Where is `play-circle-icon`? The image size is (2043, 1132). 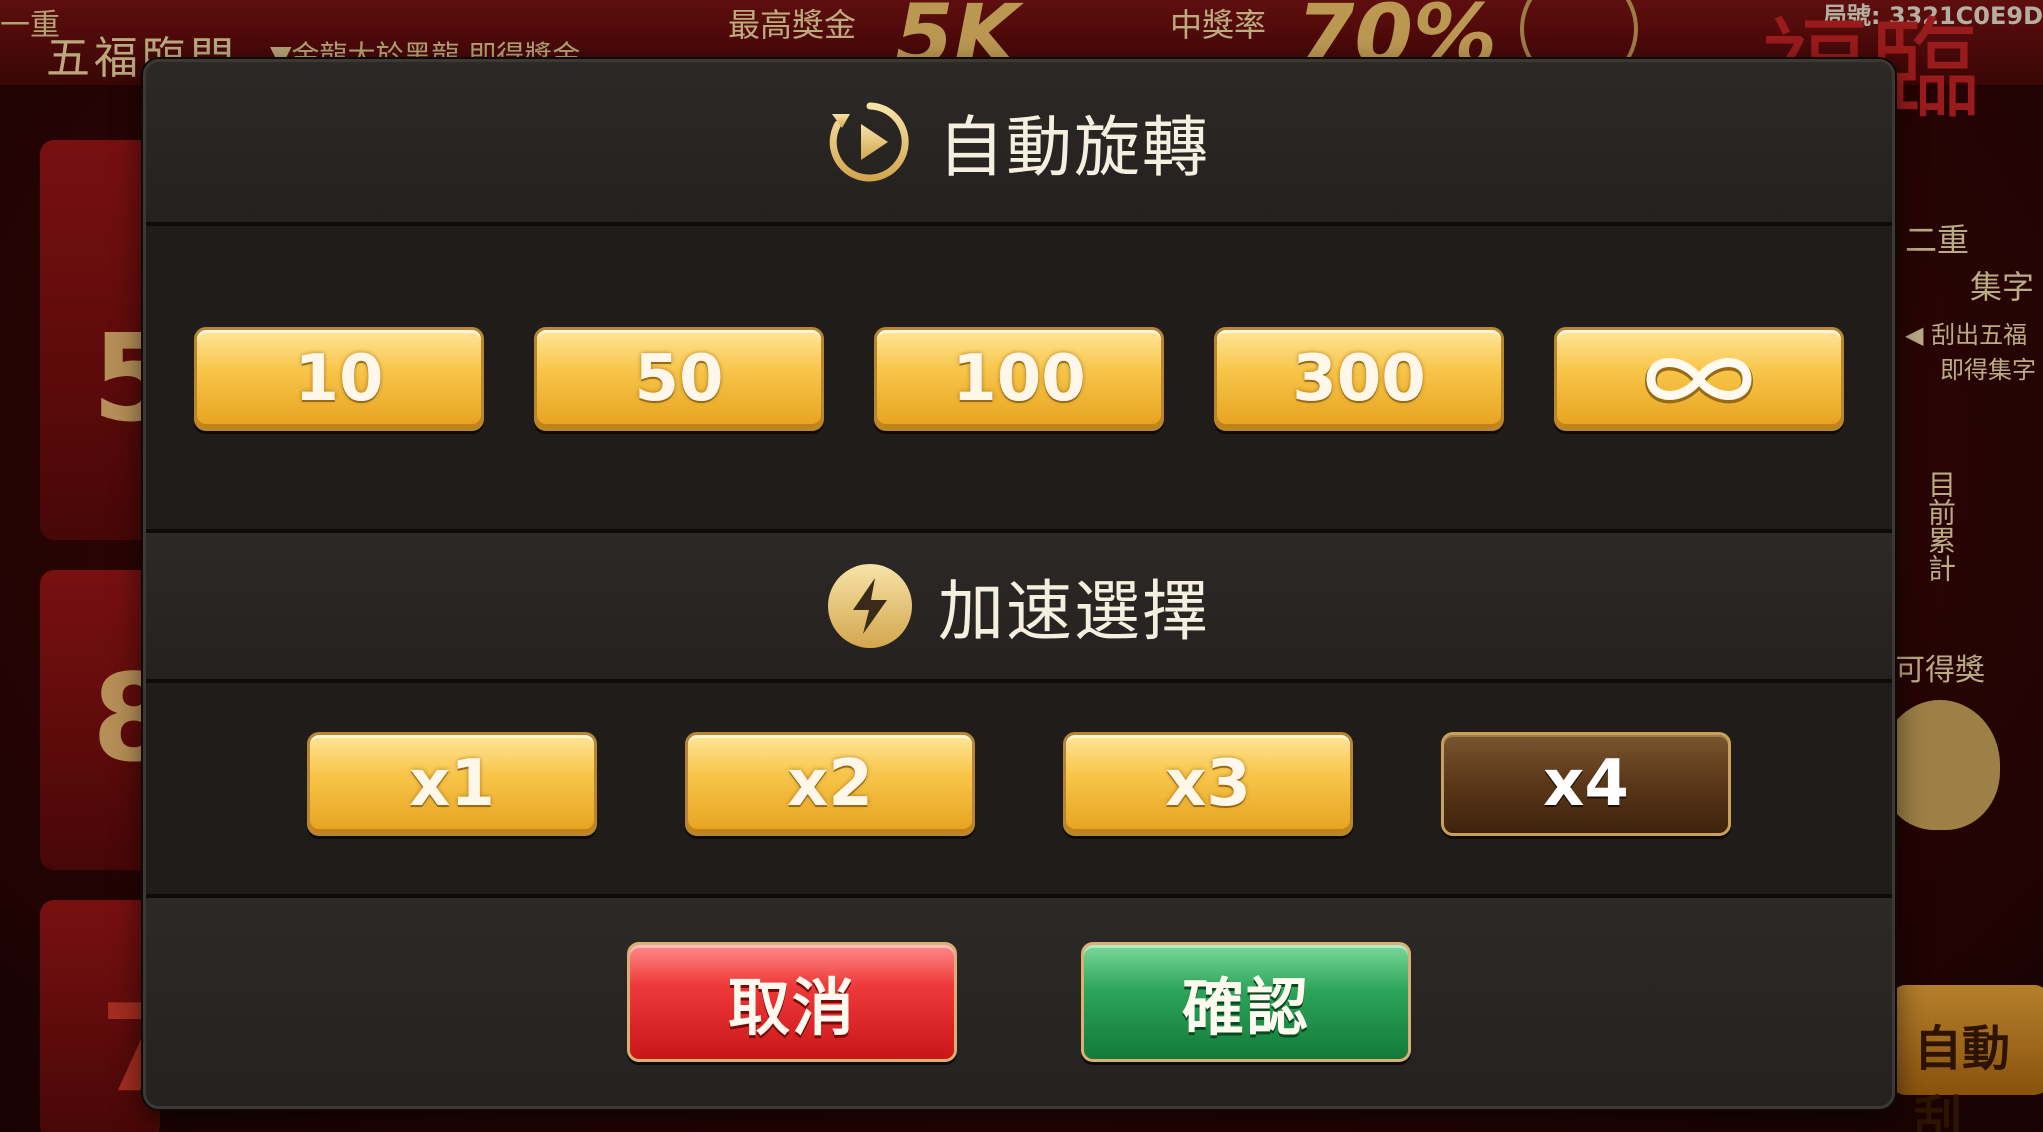
play-circle-icon is located at coordinates (870, 142).